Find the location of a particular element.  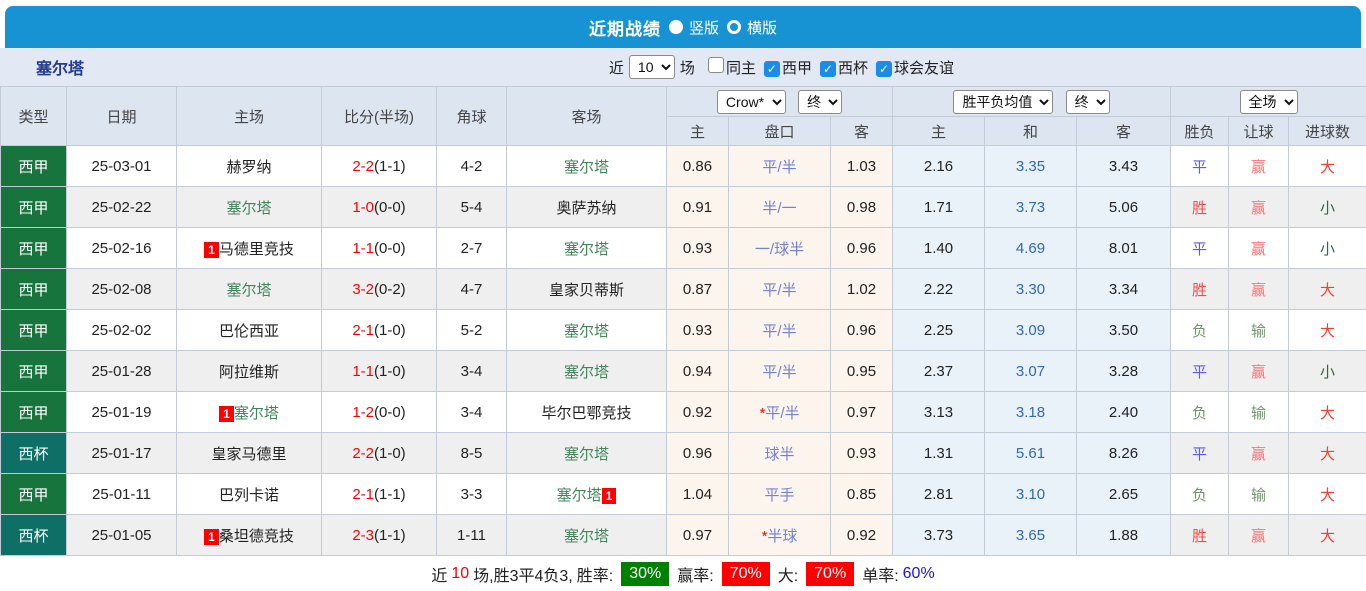

layout-radio-vertical: 竖版 is located at coordinates (693, 27).